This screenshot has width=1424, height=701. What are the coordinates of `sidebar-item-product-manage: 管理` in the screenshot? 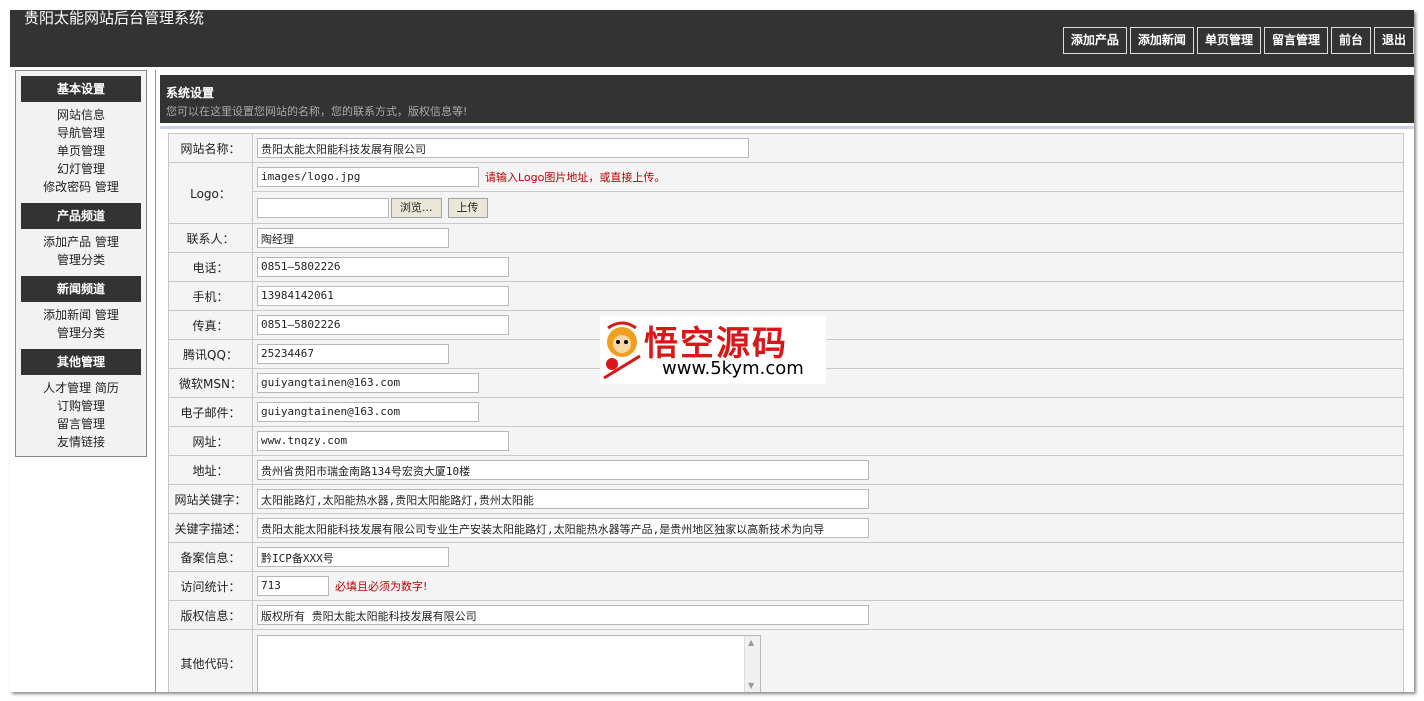 It's located at (107, 242).